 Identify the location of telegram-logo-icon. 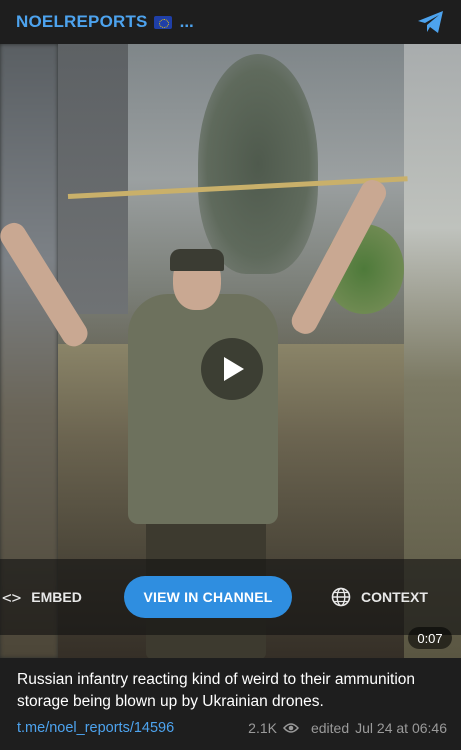
(431, 22).